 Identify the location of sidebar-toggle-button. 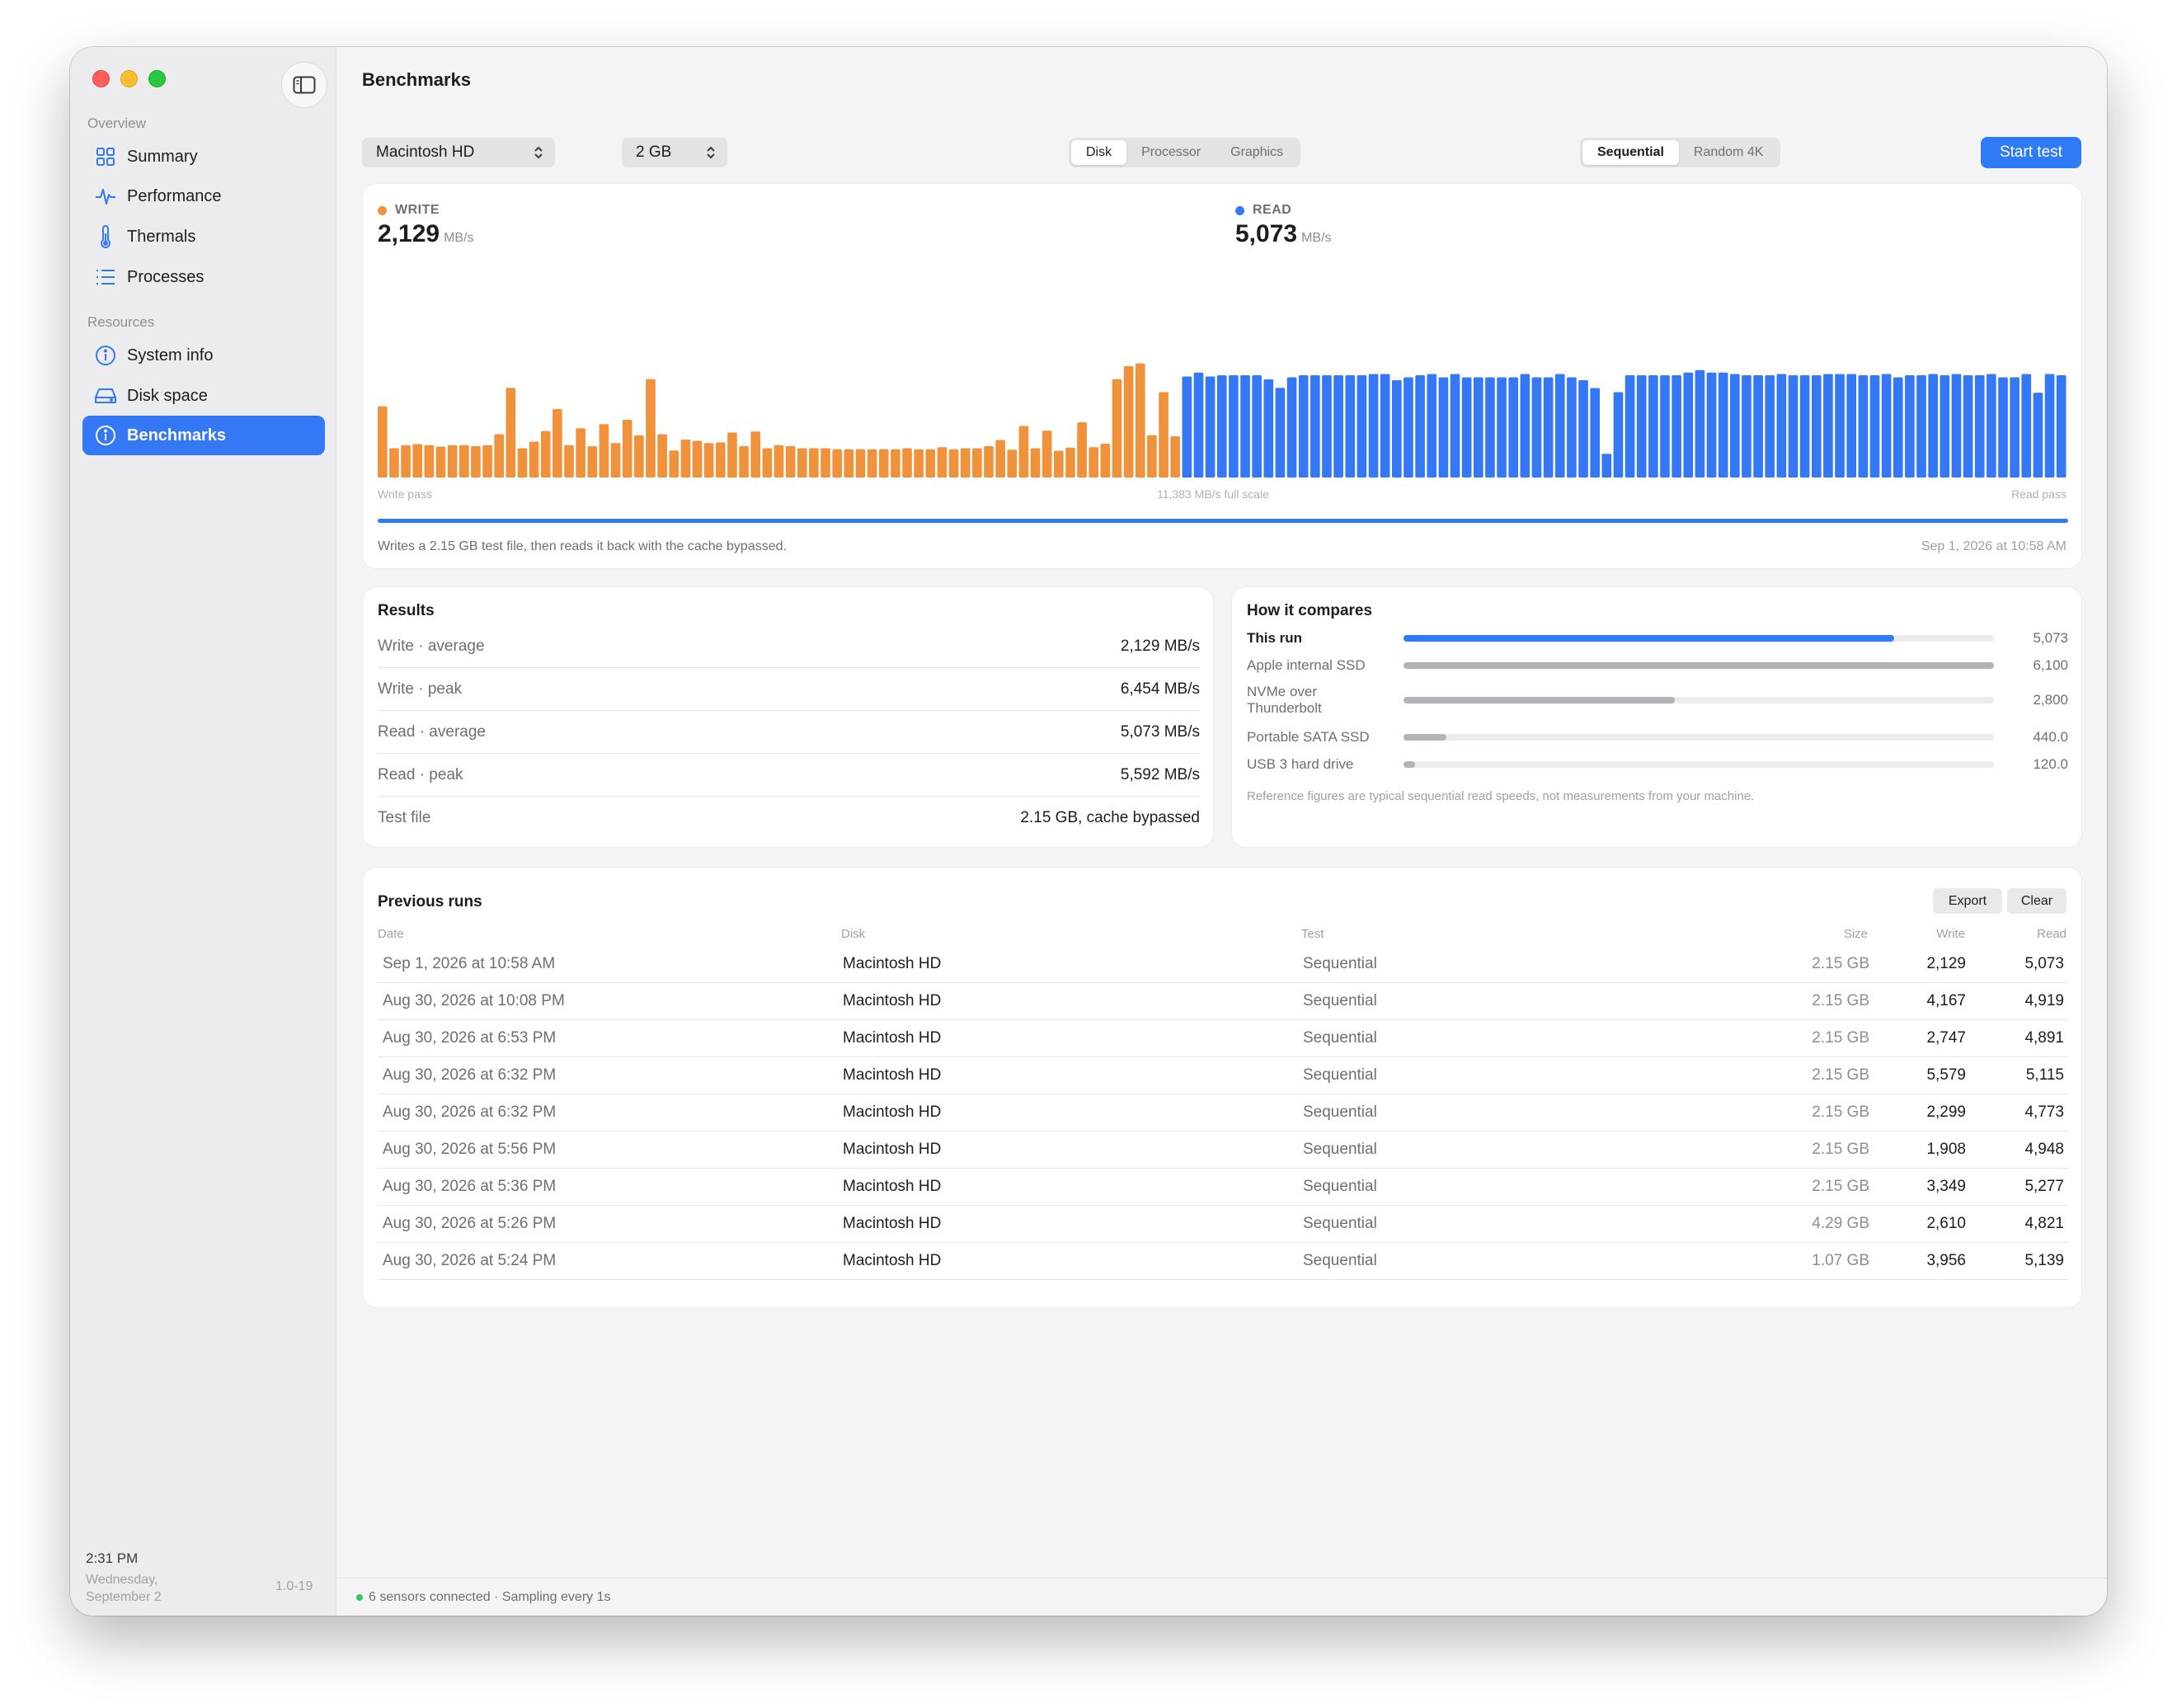
(304, 85).